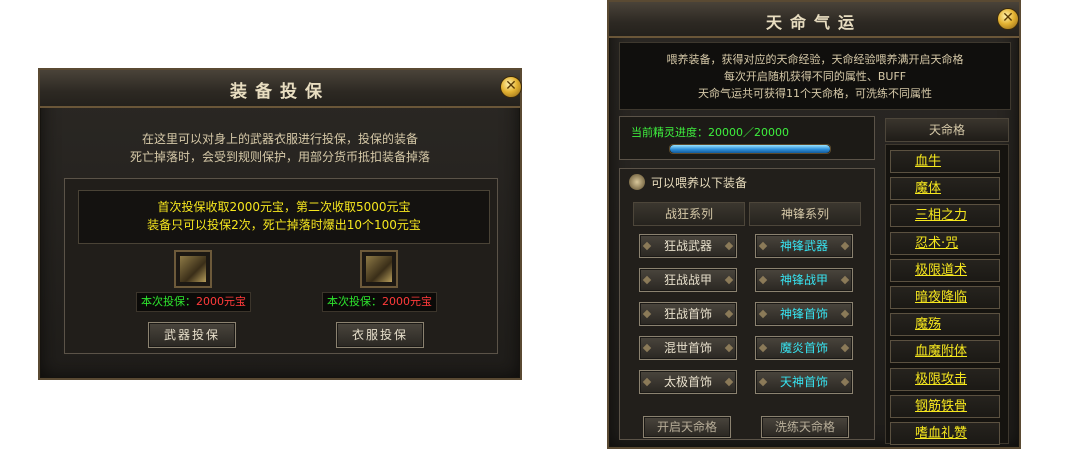 The width and height of the screenshot is (1070, 449). Describe the element at coordinates (805, 427) in the screenshot. I see `refine-fate-button: 洗练天命格` at that location.